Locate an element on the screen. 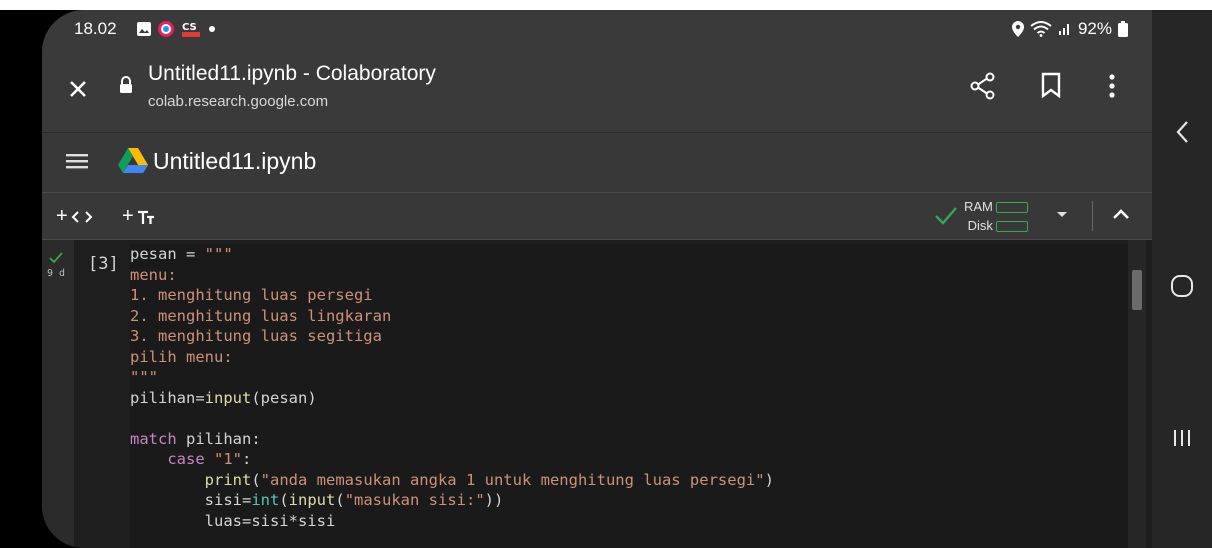  code-line: pesan = """ is located at coordinates (630, 254).